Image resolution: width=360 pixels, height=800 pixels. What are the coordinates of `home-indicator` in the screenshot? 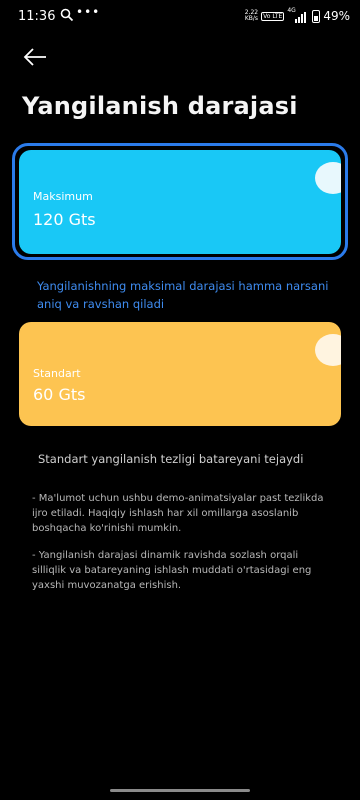 It's located at (180, 790).